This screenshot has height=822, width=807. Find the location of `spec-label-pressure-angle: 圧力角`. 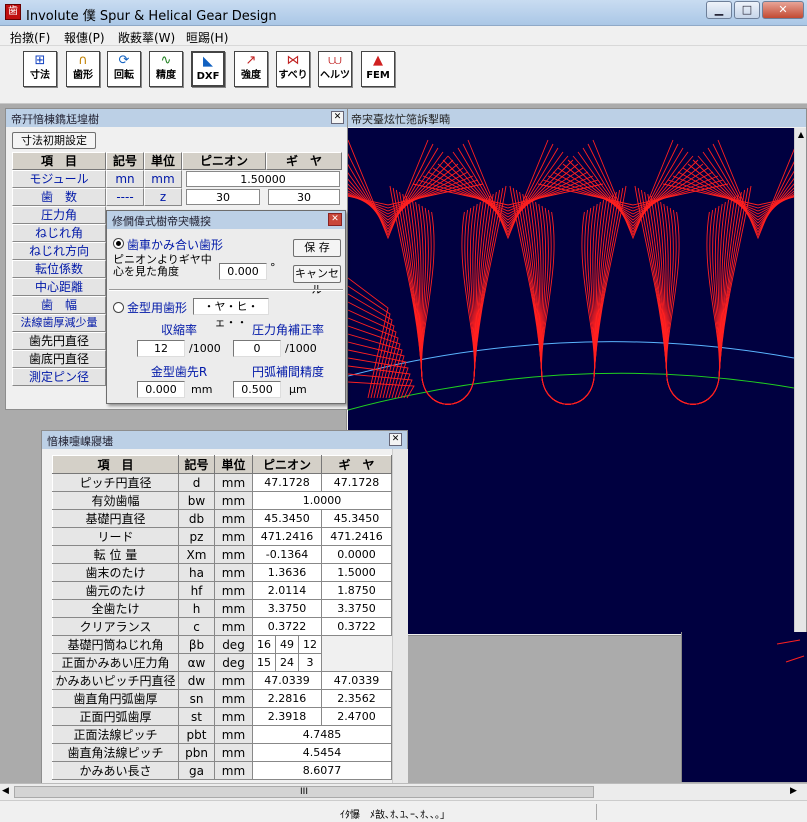

spec-label-pressure-angle: 圧力角 is located at coordinates (59, 215).